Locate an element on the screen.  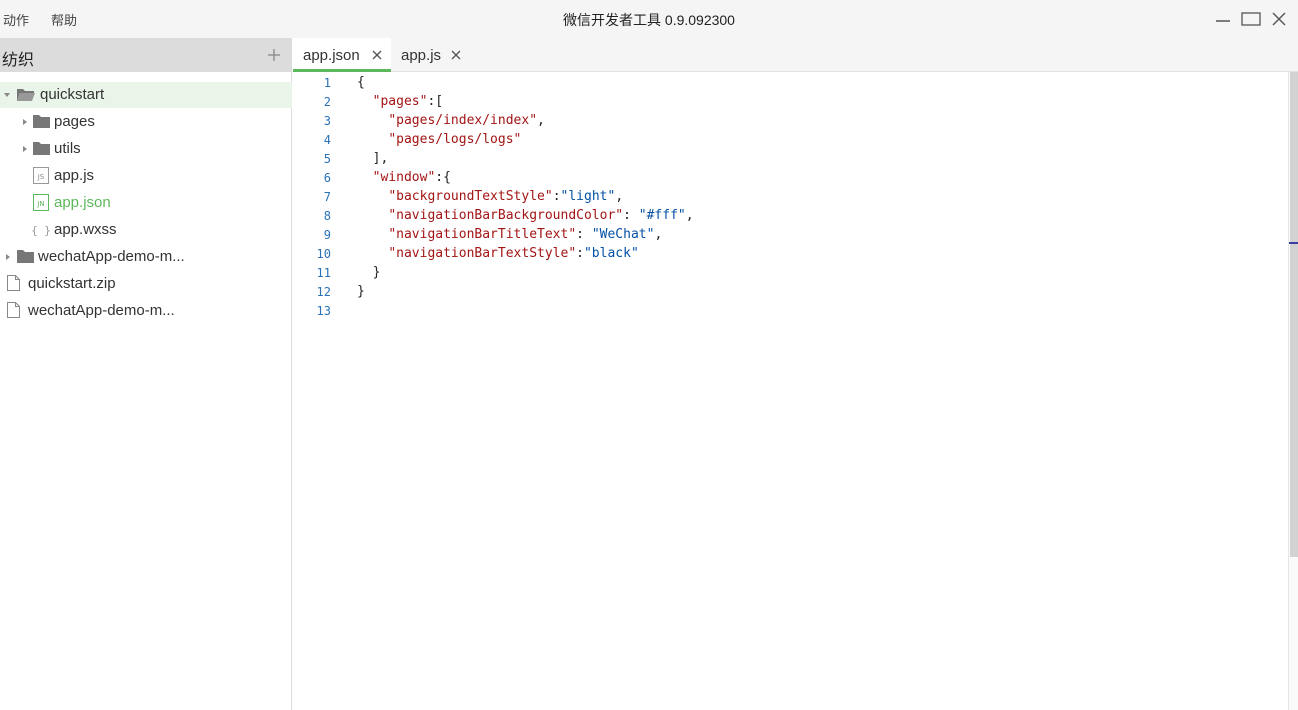
tree-item-label: quickstart is located at coordinates (72, 94).